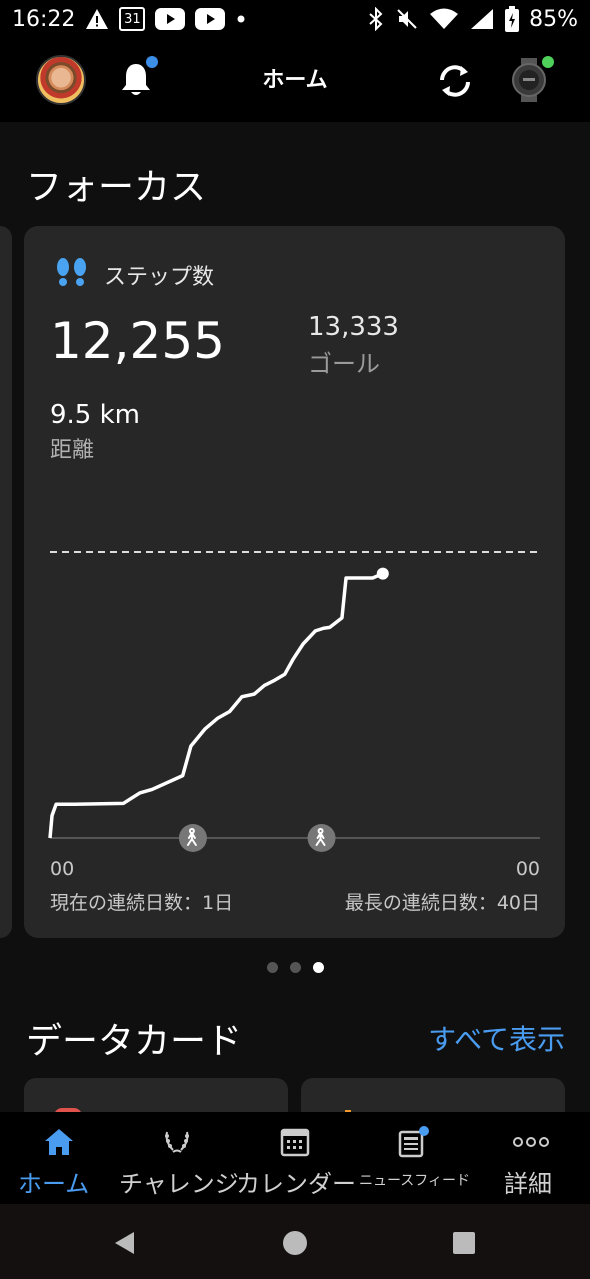 The width and height of the screenshot is (590, 1279). What do you see at coordinates (178, 1158) in the screenshot?
I see `nav-challenges: チャレンジ` at bounding box center [178, 1158].